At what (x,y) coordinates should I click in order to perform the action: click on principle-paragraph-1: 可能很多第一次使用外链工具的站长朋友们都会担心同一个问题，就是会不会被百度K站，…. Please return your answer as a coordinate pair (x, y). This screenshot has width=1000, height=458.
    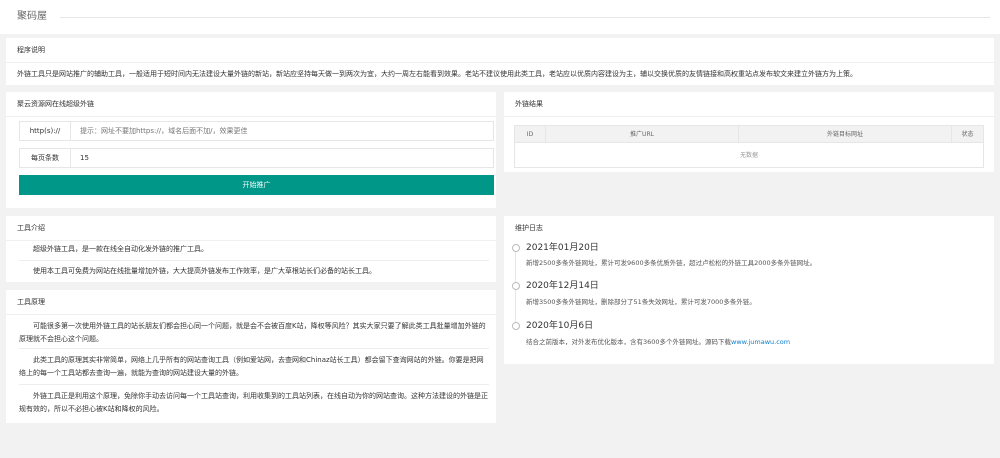
    Looking at the image, I should click on (252, 332).